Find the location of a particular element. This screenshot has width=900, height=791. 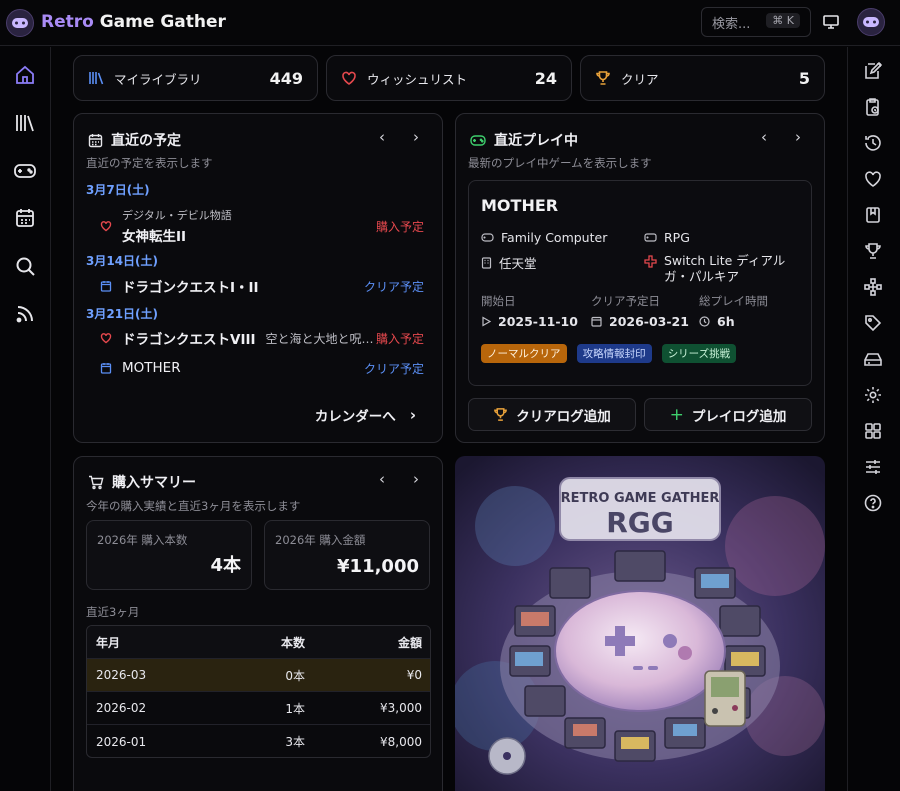

cell-month: 2026-02 is located at coordinates (121, 708).